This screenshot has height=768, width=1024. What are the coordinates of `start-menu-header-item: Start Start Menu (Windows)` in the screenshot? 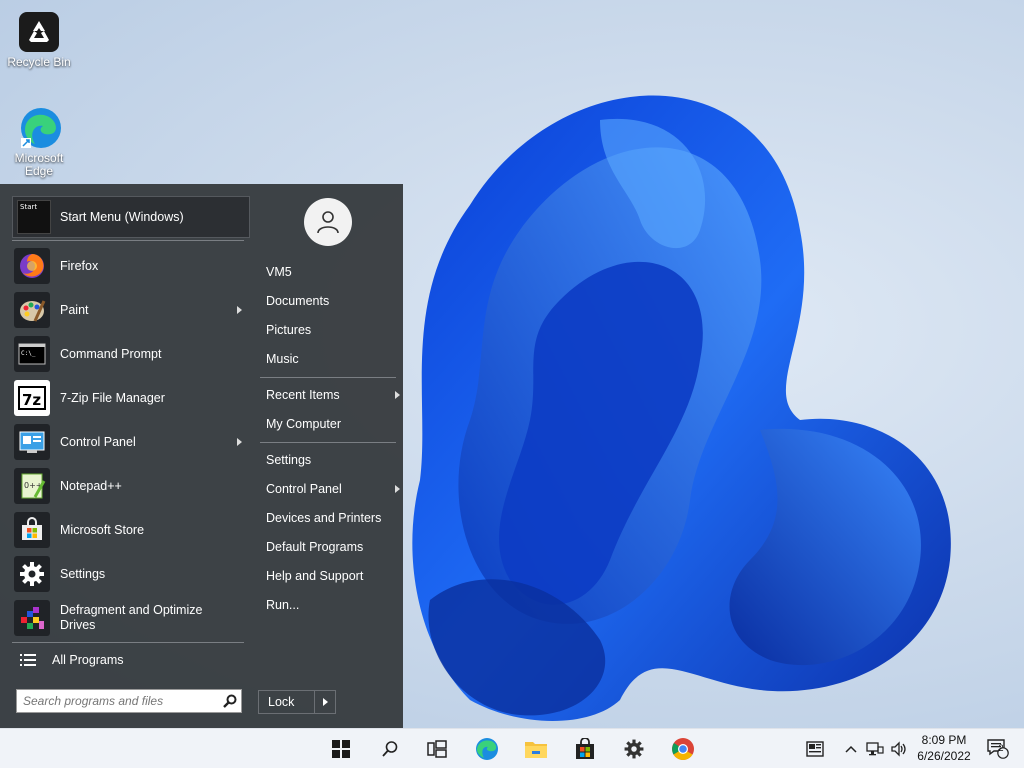 It's located at (131, 217).